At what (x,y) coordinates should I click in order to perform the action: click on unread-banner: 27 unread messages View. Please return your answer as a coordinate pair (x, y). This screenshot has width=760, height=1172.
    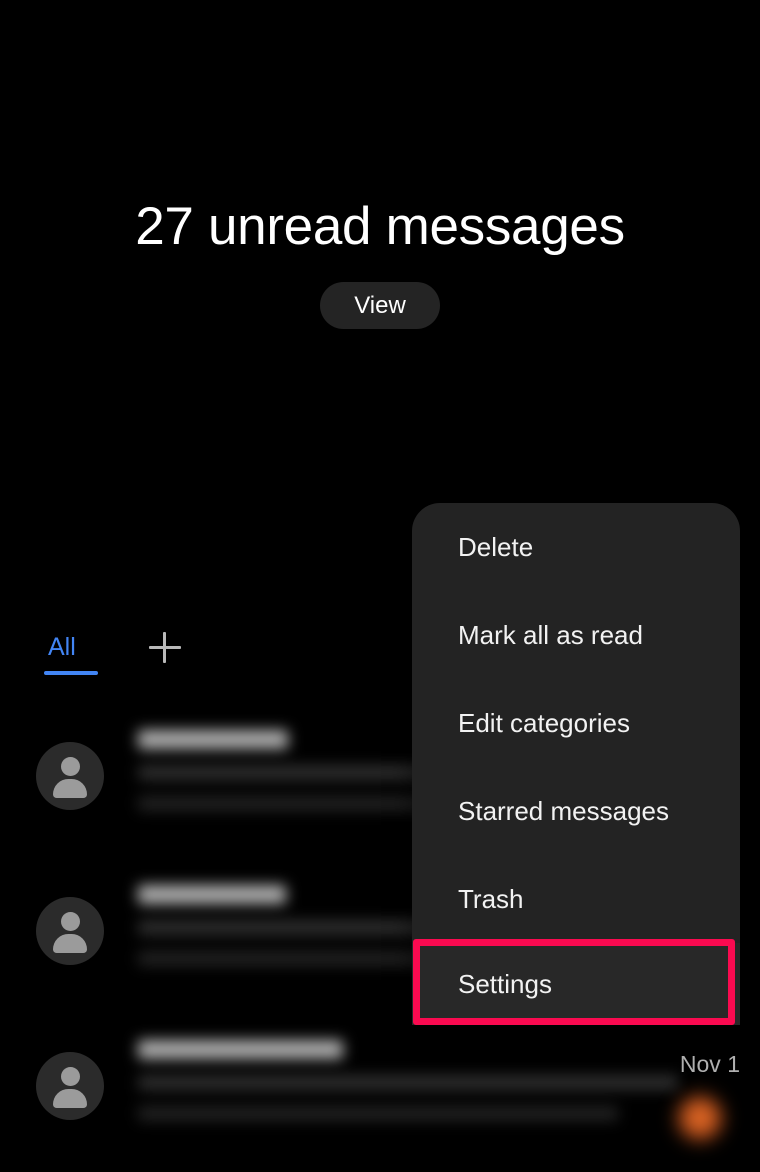
    Looking at the image, I should click on (380, 262).